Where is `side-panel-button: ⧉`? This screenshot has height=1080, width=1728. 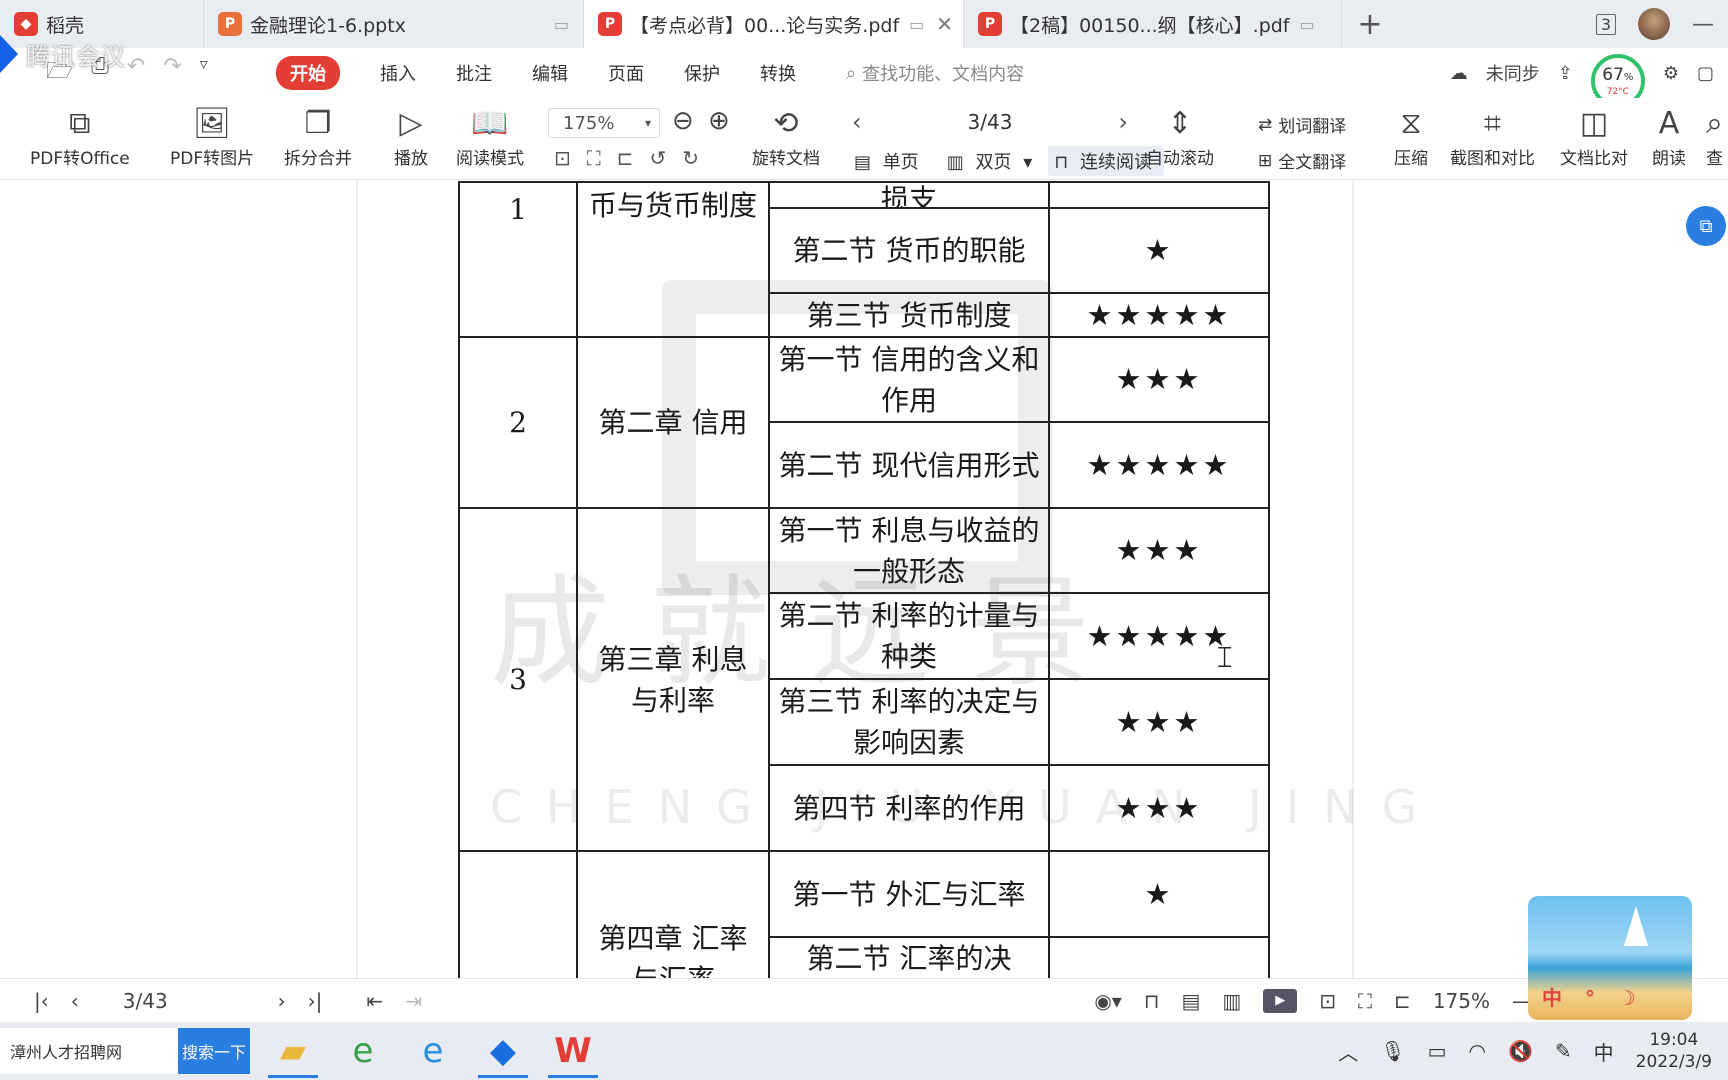
side-panel-button: ⧉ is located at coordinates (1706, 226).